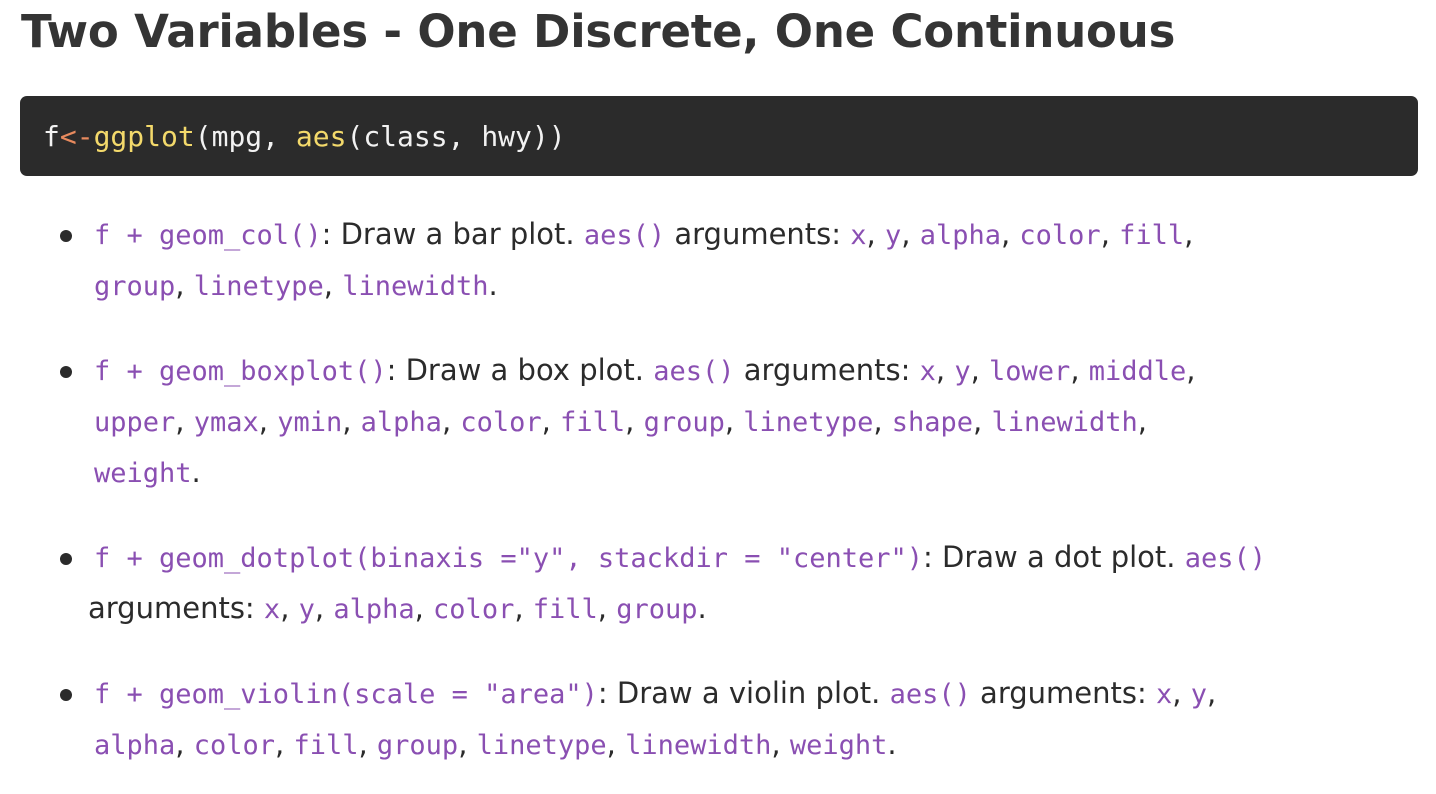 This screenshot has height=794, width=1436. Describe the element at coordinates (452, 234) in the screenshot. I see `geom-description: : Draw a bar plot.` at that location.